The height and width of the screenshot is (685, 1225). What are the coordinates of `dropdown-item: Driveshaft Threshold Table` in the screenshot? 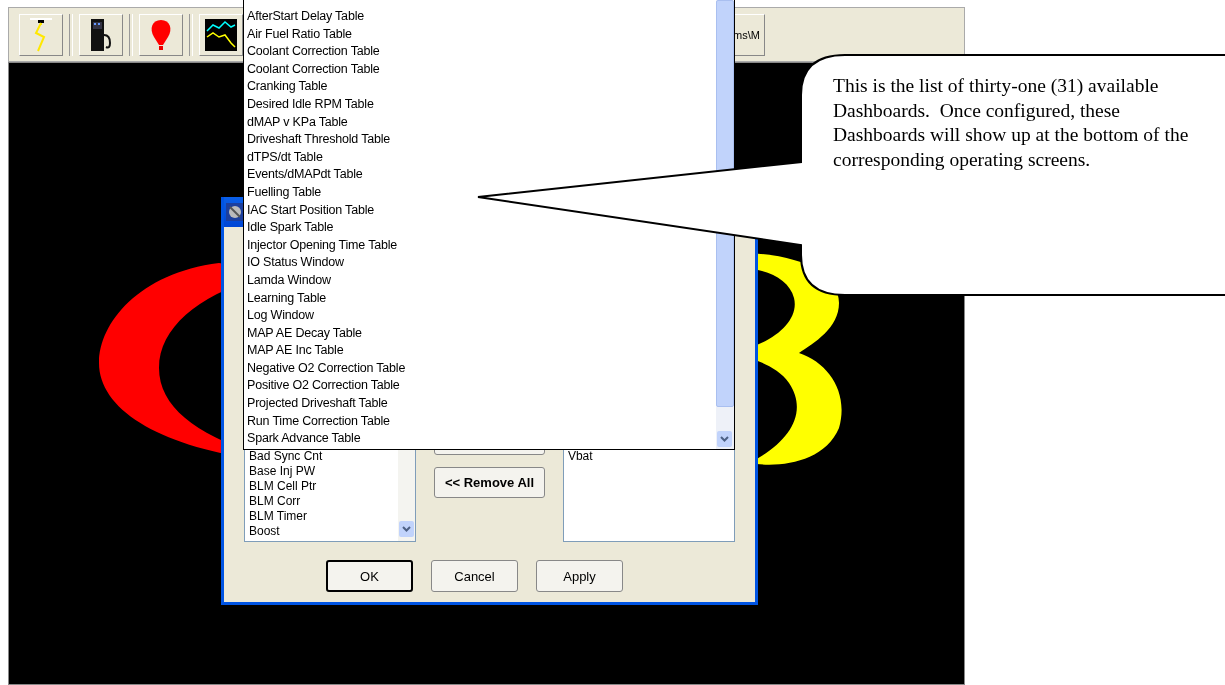 It's located at (319, 140).